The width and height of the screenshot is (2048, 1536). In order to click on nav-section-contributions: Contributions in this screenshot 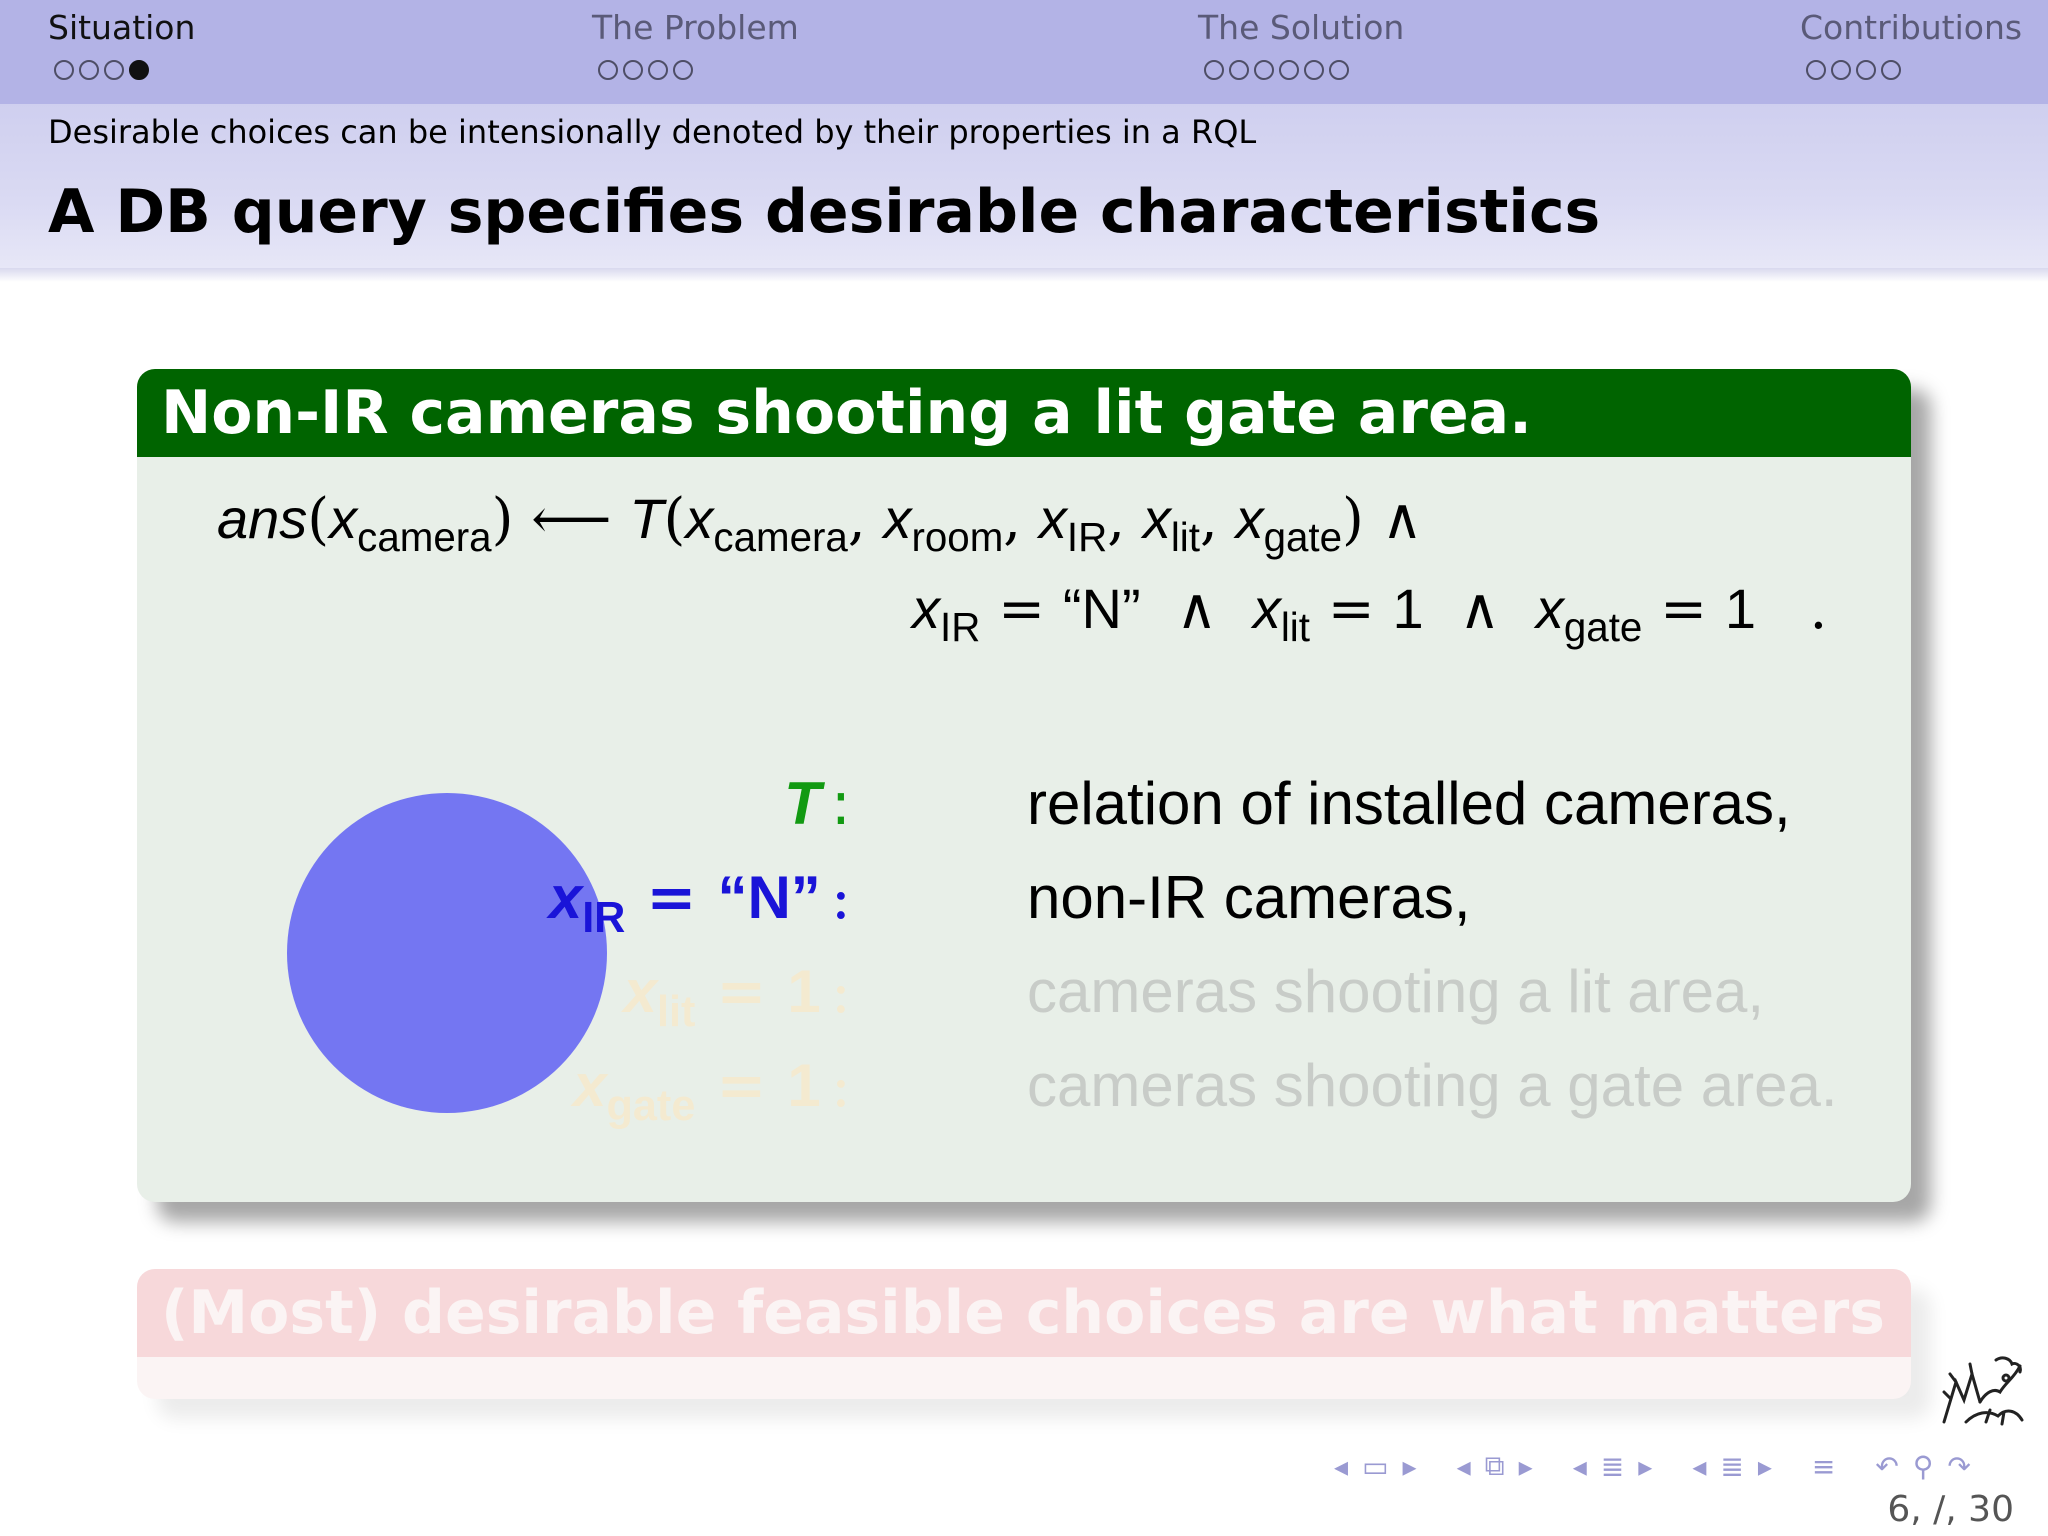, I will do `click(1911, 44)`.